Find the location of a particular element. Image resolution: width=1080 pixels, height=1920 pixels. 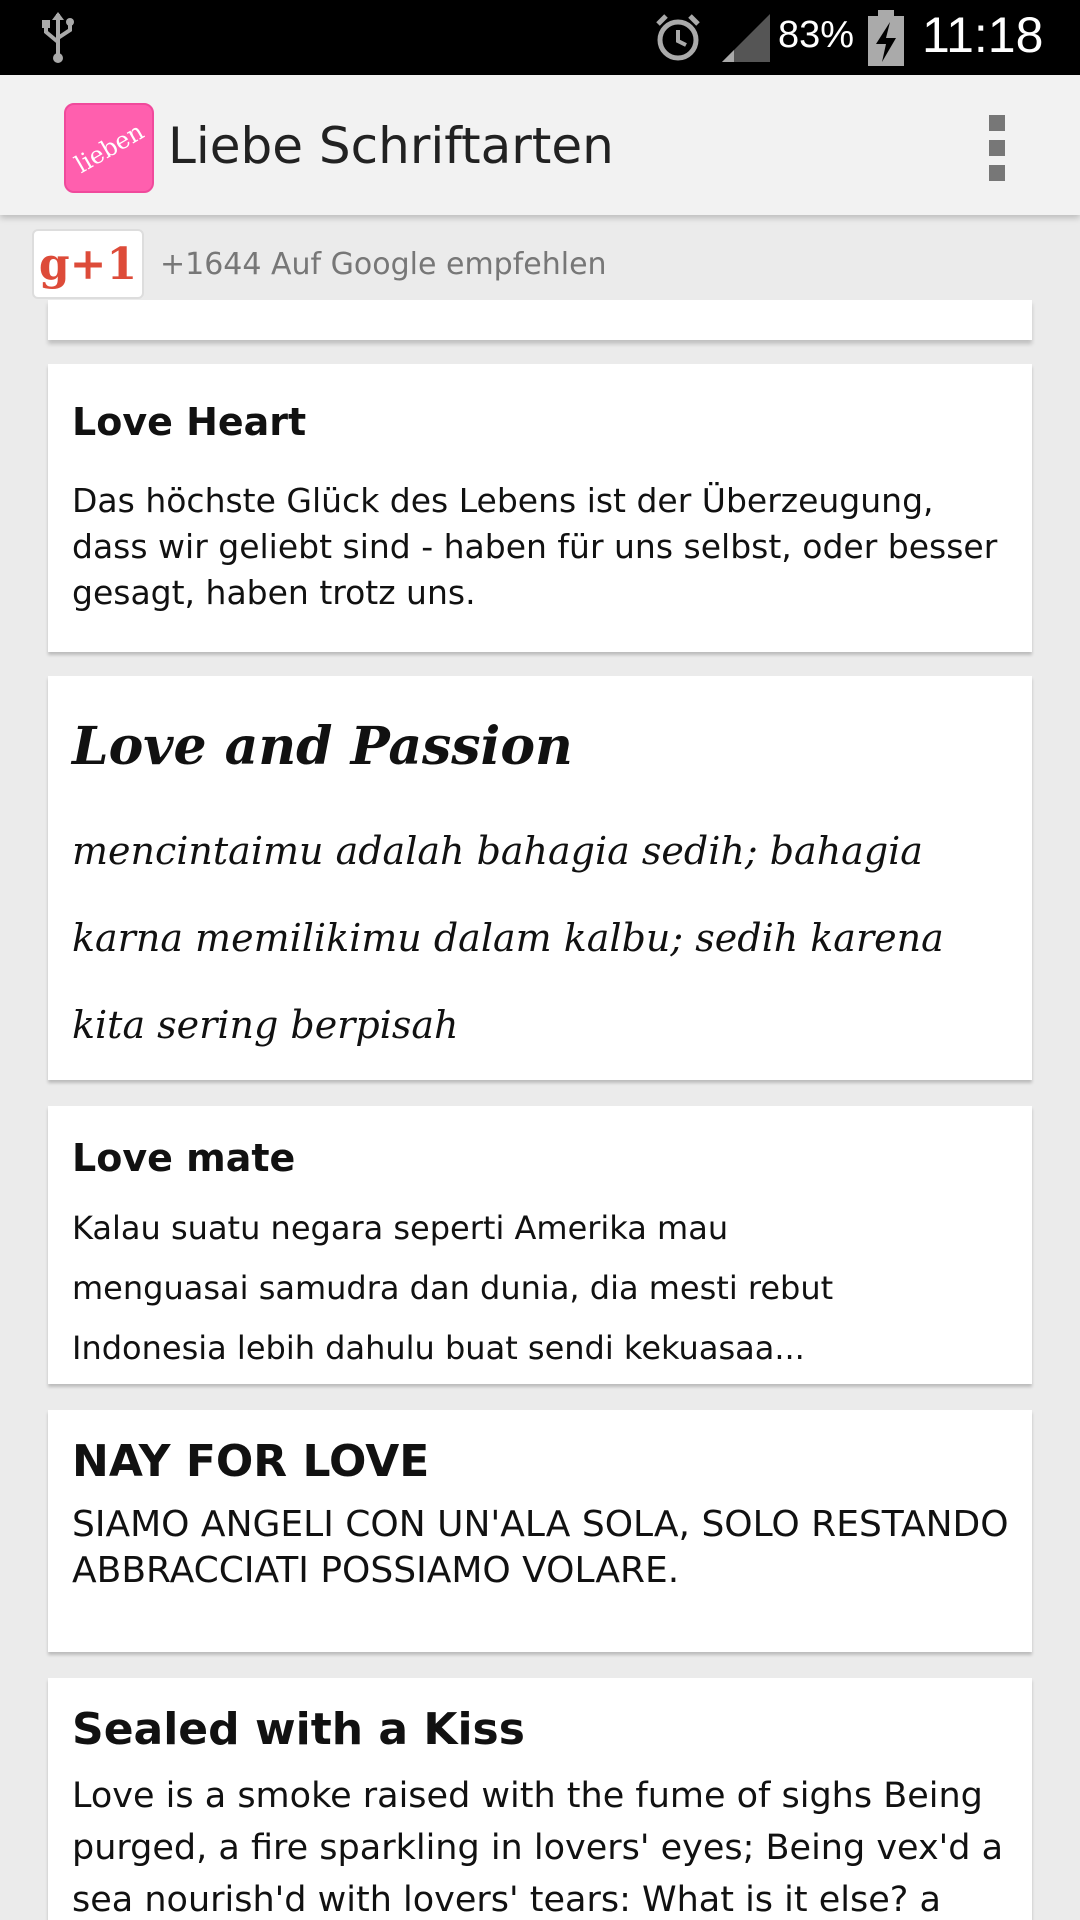

alarm-clock-icon is located at coordinates (678, 37).